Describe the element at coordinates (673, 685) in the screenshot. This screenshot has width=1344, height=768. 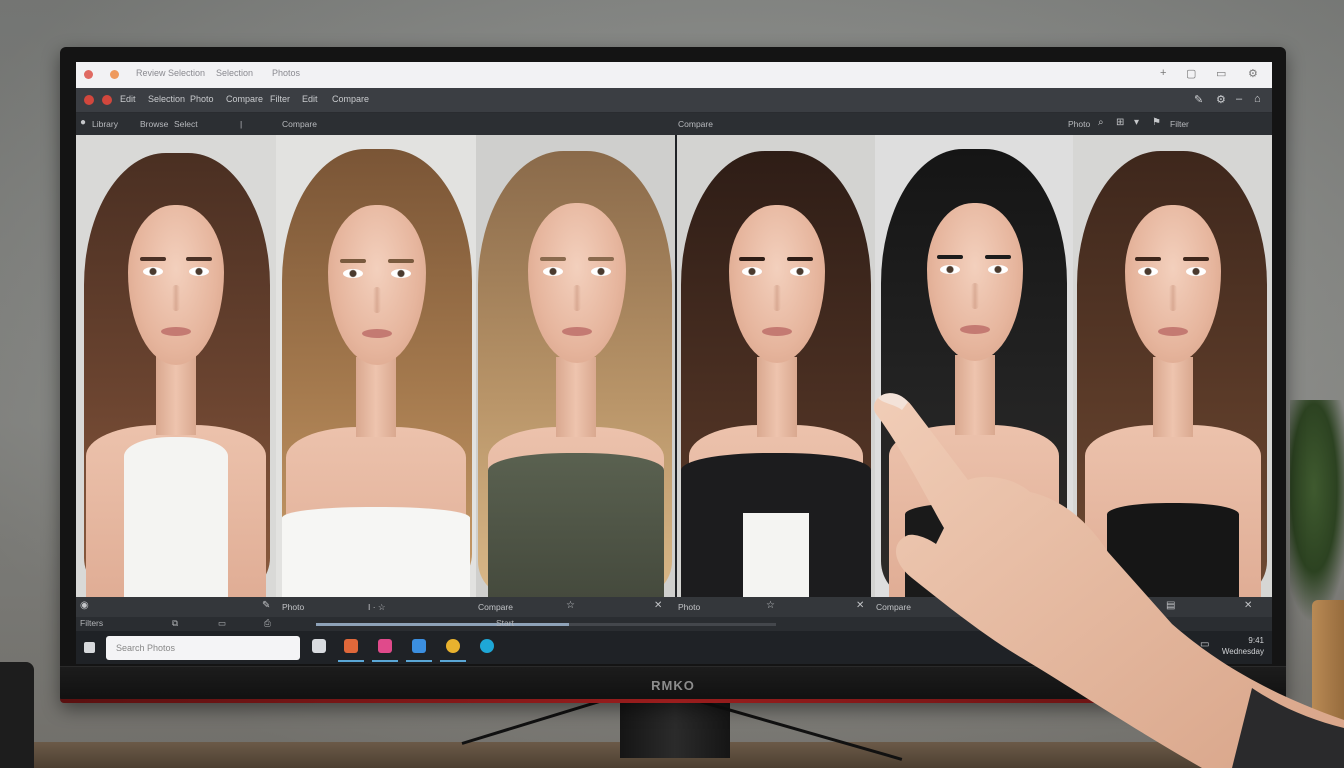
I see `monitor-brand-logo: RMKO` at that location.